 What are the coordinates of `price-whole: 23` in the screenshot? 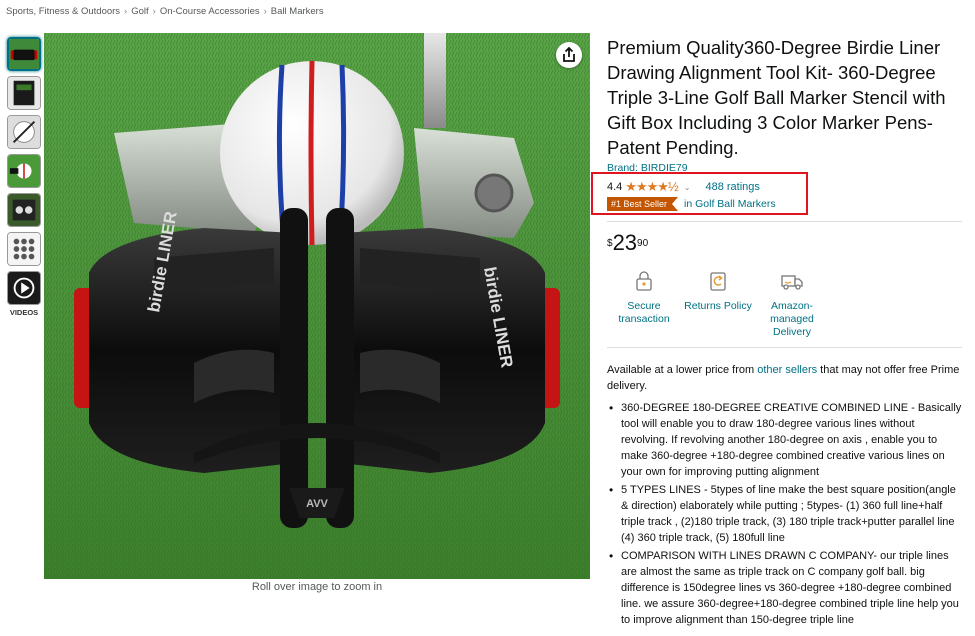 It's located at (625, 242).